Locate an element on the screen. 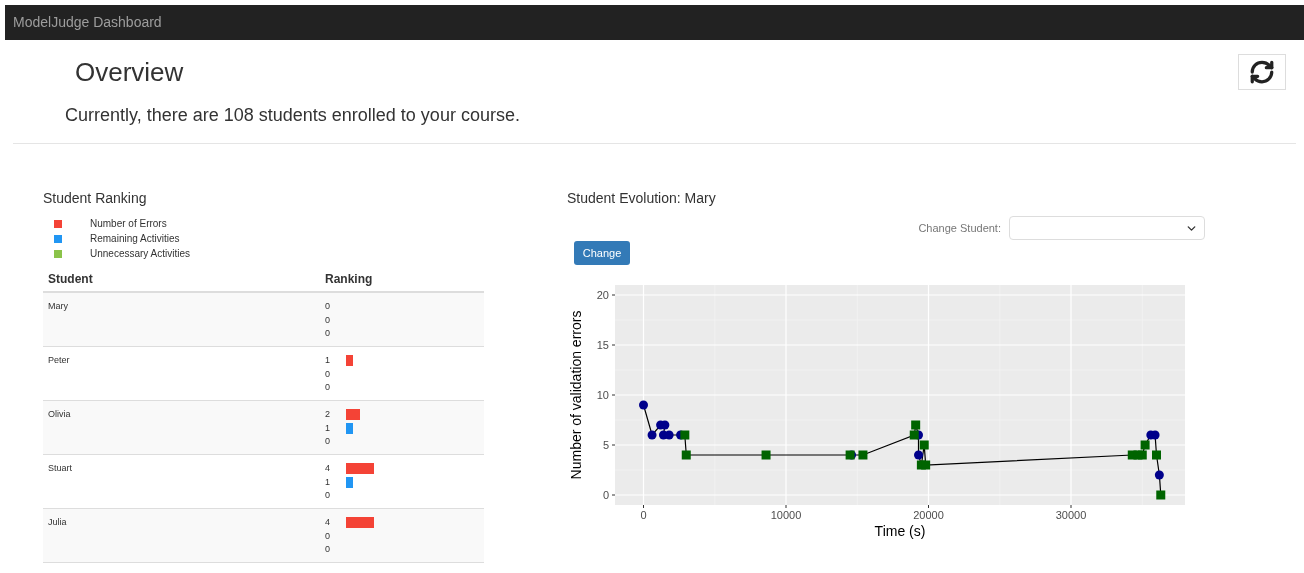 The image size is (1304, 573). select-label: Change Student: is located at coordinates (959, 228).